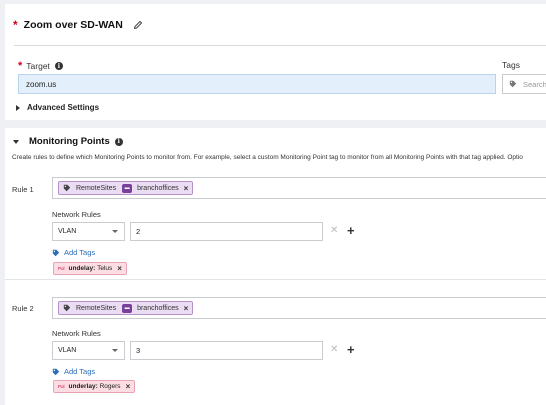 This screenshot has height=405, width=546. What do you see at coordinates (41, 84) in the screenshot?
I see `target-input-value: zoom.us` at bounding box center [41, 84].